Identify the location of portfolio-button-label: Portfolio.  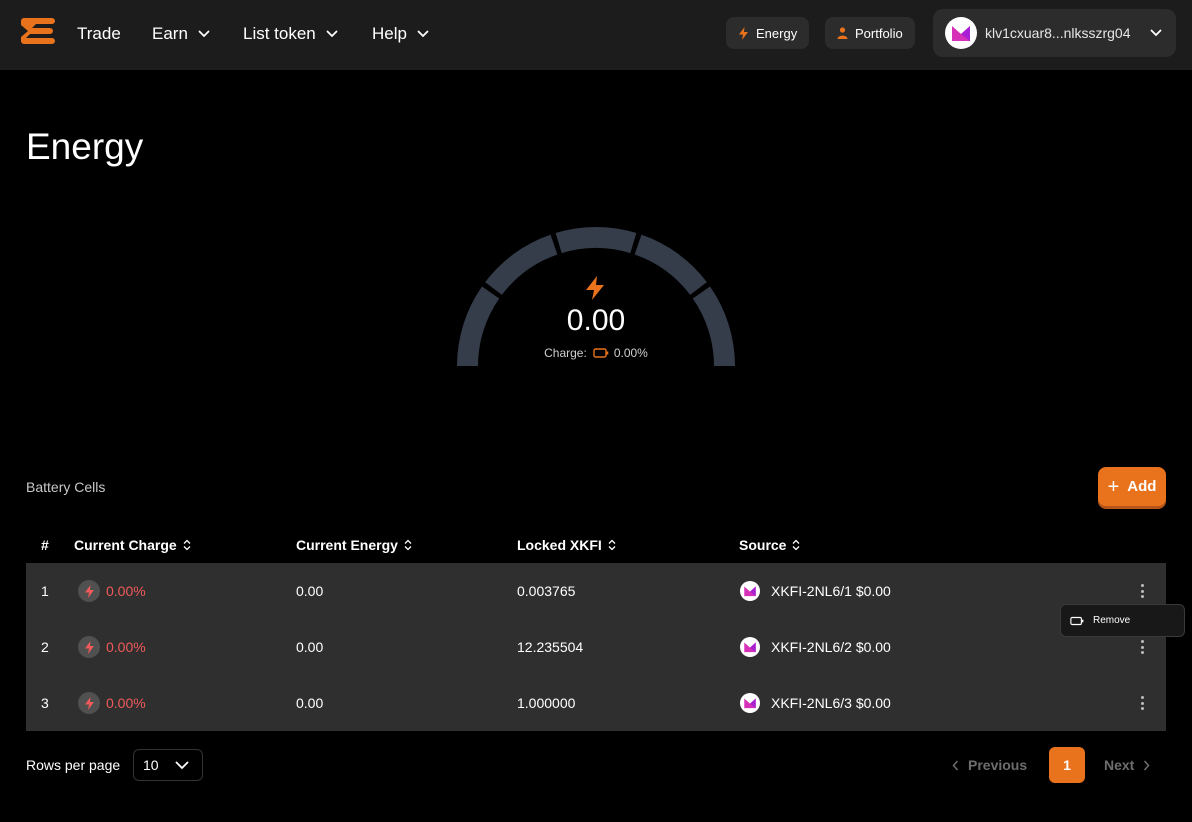
(879, 33).